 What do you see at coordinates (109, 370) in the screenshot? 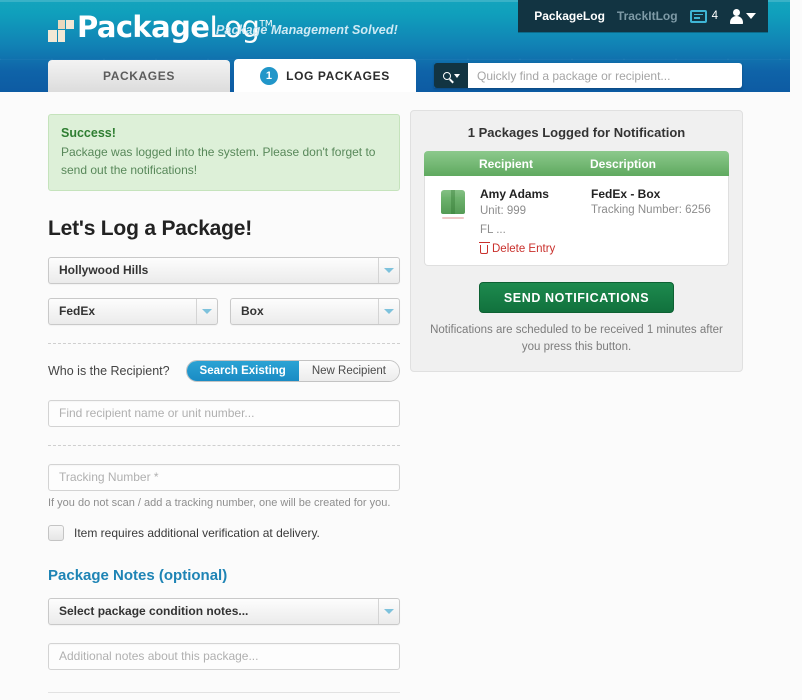
I see `recipient-question-label: Who is the Recipient?` at bounding box center [109, 370].